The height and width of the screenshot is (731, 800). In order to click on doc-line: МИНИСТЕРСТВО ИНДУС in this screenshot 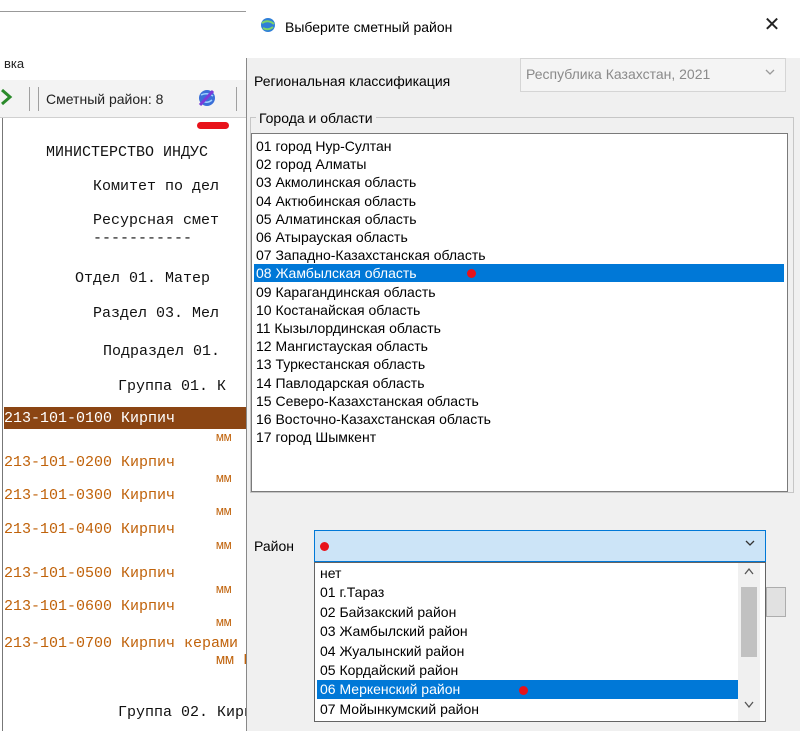, I will do `click(127, 152)`.